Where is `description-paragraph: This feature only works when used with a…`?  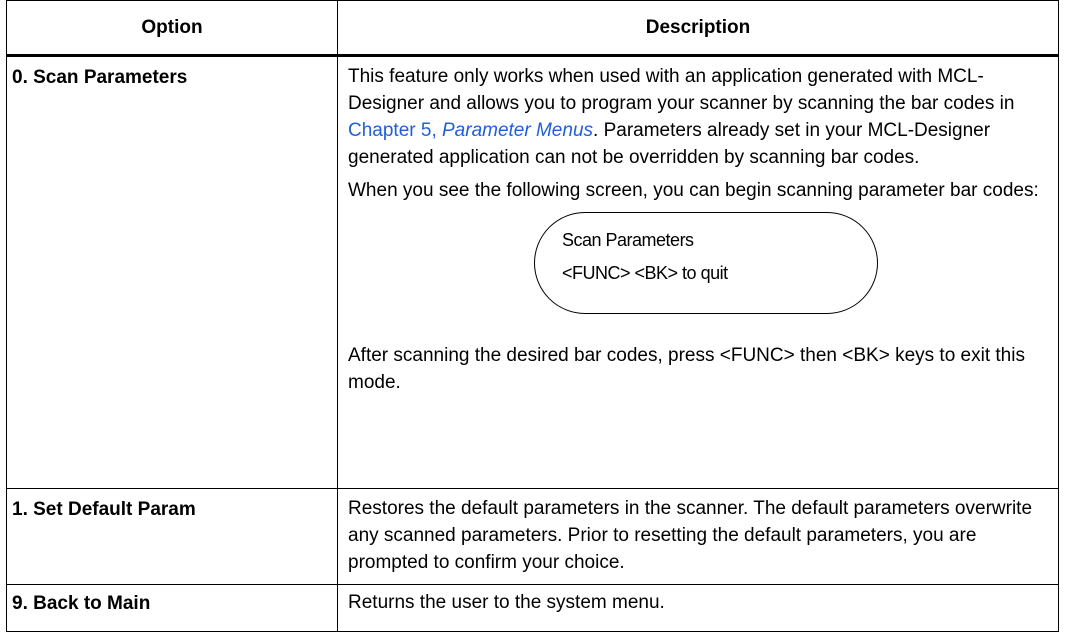
description-paragraph: This feature only works when used with a… is located at coordinates (698, 117).